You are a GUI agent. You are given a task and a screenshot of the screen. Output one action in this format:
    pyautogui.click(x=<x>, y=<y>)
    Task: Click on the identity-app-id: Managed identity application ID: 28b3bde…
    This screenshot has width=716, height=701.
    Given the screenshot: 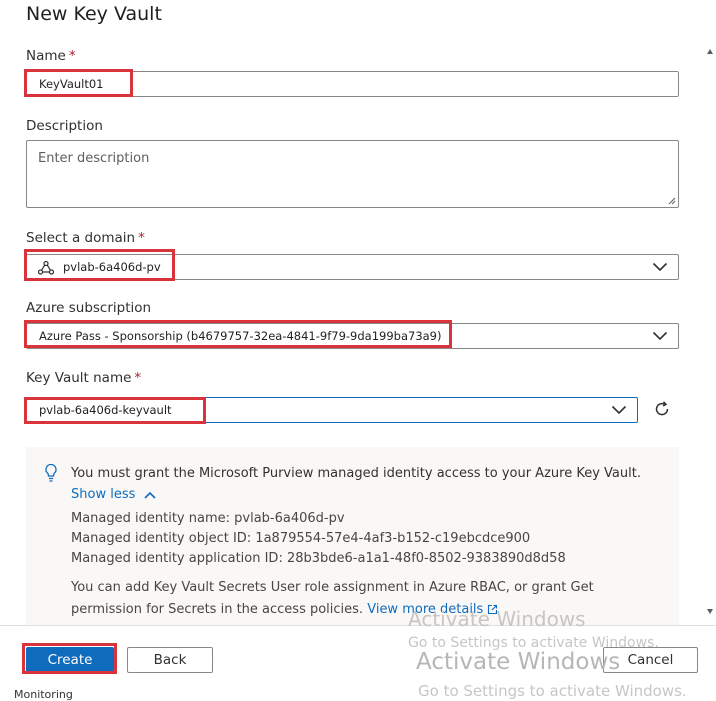 What is the action you would take?
    pyautogui.click(x=318, y=558)
    